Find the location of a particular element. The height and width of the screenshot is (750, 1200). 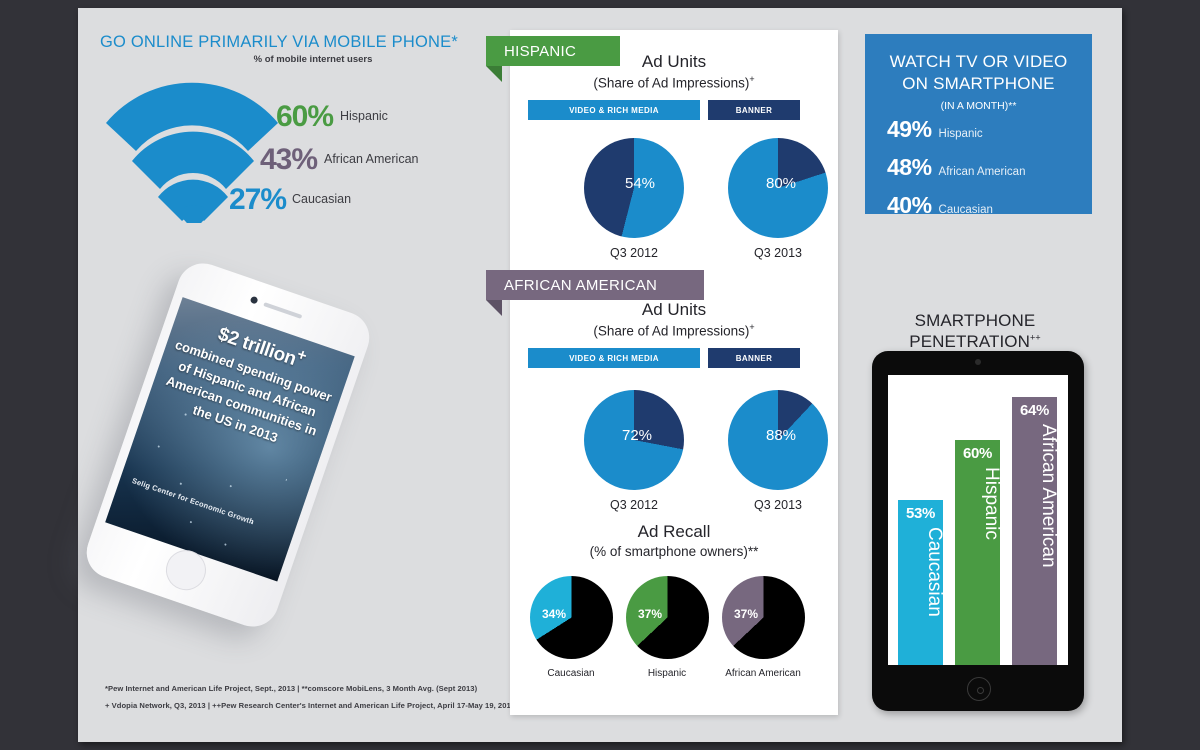

watch-tv-row-caucasian: 40% Caucasian is located at coordinates (940, 205).